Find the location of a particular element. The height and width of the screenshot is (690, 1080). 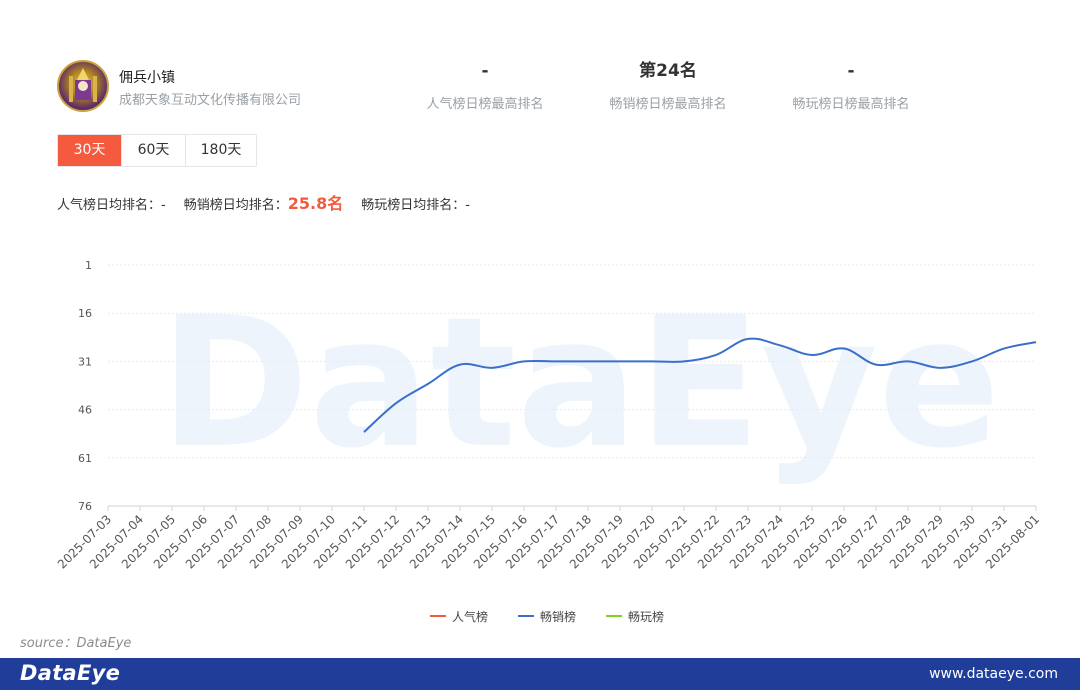

avg-sales-value: 25.8名 is located at coordinates (315, 203).